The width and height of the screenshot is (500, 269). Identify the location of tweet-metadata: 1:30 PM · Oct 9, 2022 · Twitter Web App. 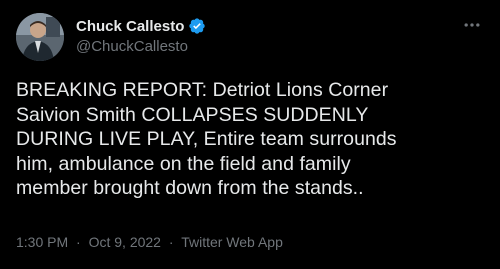
(149, 242).